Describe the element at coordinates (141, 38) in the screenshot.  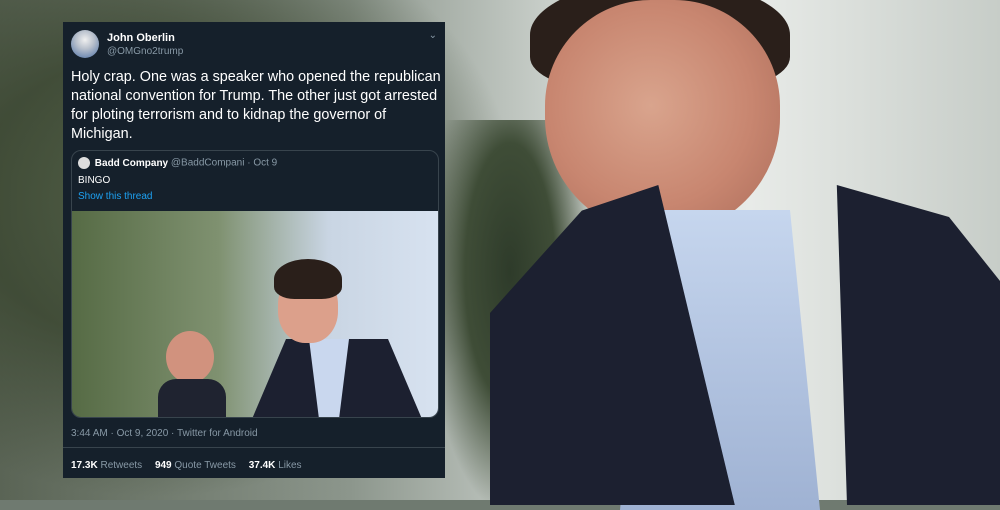
I see `author-name: John Oberlin` at that location.